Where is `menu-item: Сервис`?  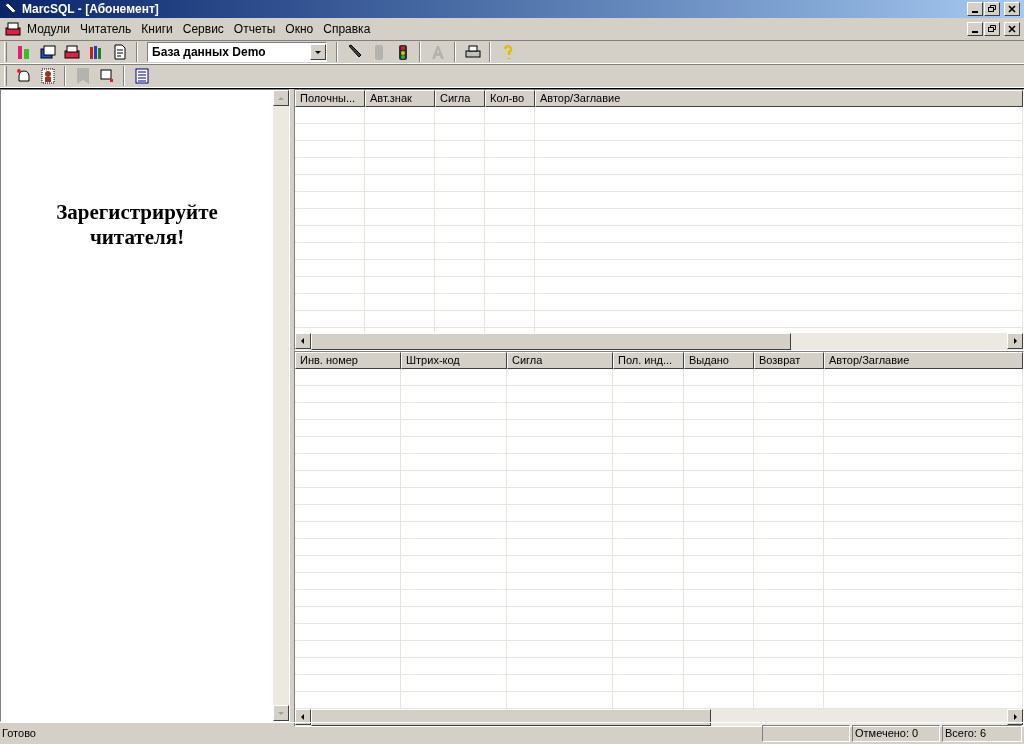
menu-item: Сервис is located at coordinates (203, 29).